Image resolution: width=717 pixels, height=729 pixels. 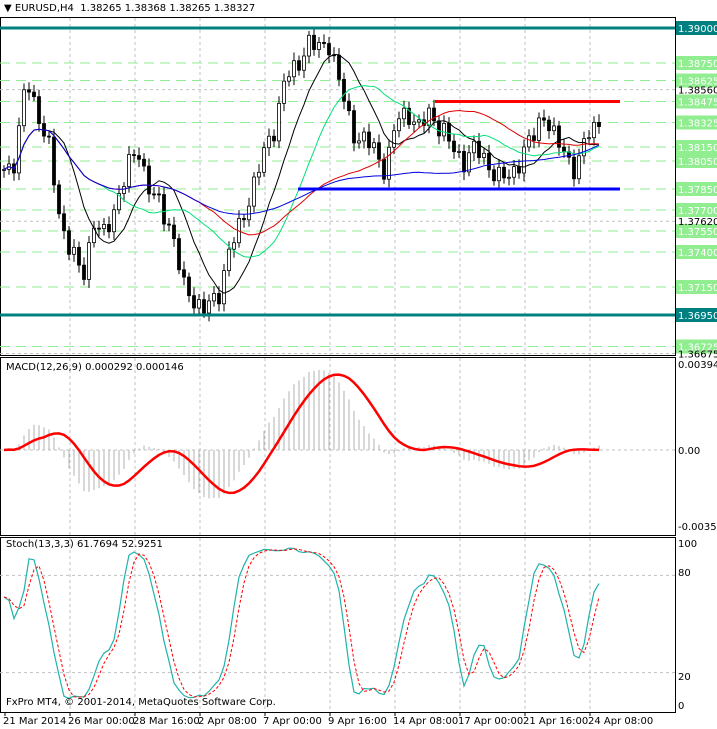 What do you see at coordinates (166, 721) in the screenshot?
I see `x-tick-label: 28 Mar 16:00` at bounding box center [166, 721].